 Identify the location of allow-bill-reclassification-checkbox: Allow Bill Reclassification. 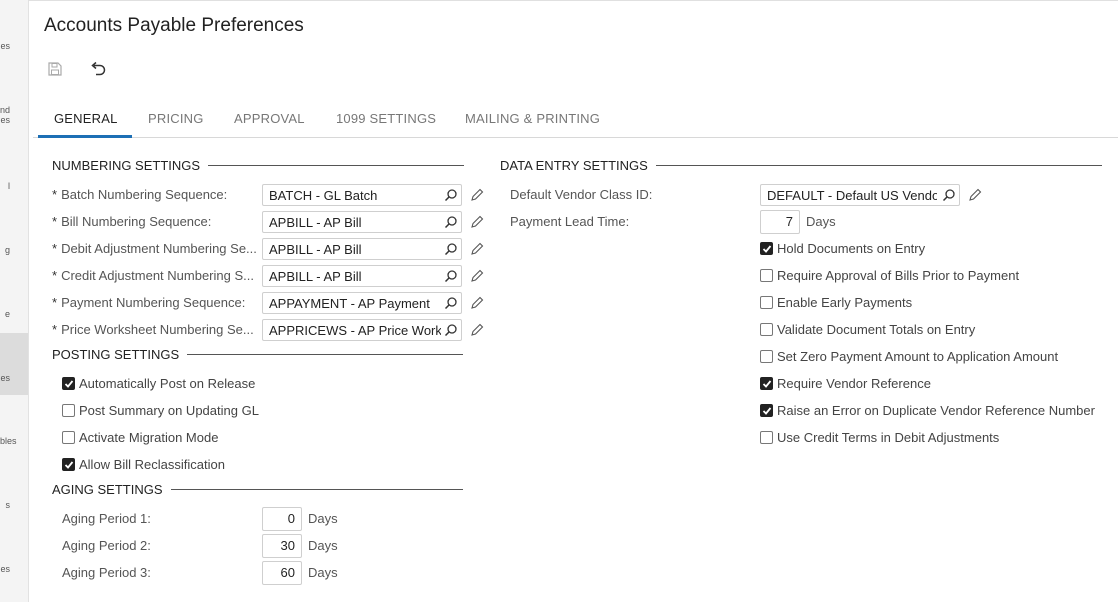
(143, 464).